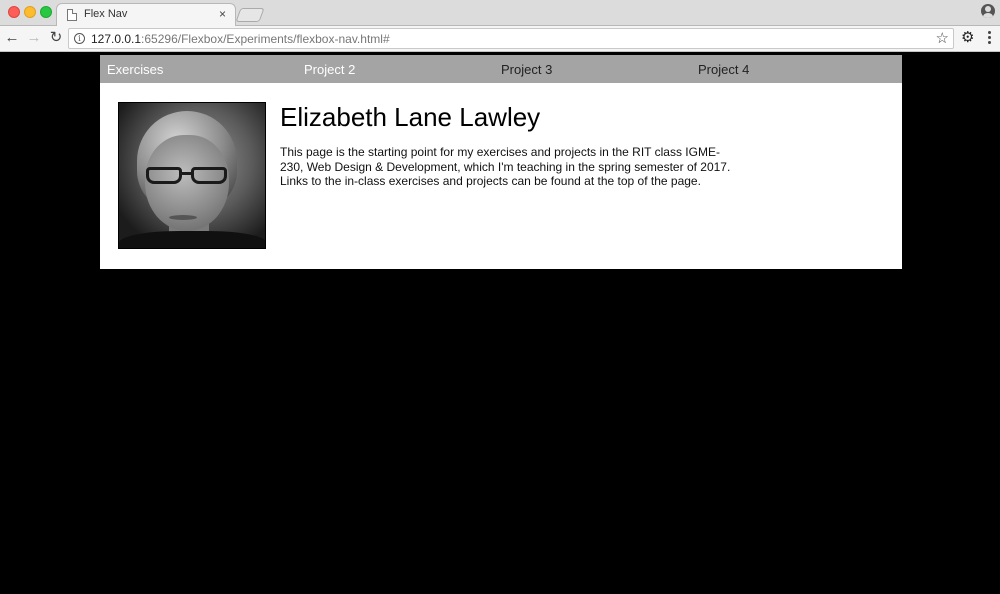 Image resolution: width=1000 pixels, height=594 pixels. Describe the element at coordinates (14, 12) in the screenshot. I see `close-window-button` at that location.